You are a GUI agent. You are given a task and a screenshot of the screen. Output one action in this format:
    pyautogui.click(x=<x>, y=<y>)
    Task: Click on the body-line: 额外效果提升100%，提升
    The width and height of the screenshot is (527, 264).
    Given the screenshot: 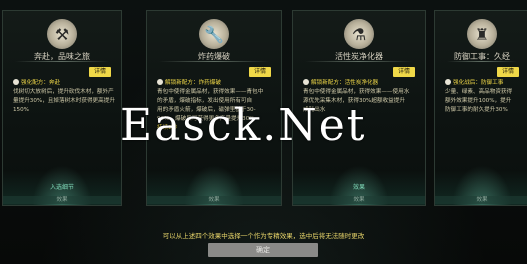 What is the action you would take?
    pyautogui.click(x=478, y=101)
    